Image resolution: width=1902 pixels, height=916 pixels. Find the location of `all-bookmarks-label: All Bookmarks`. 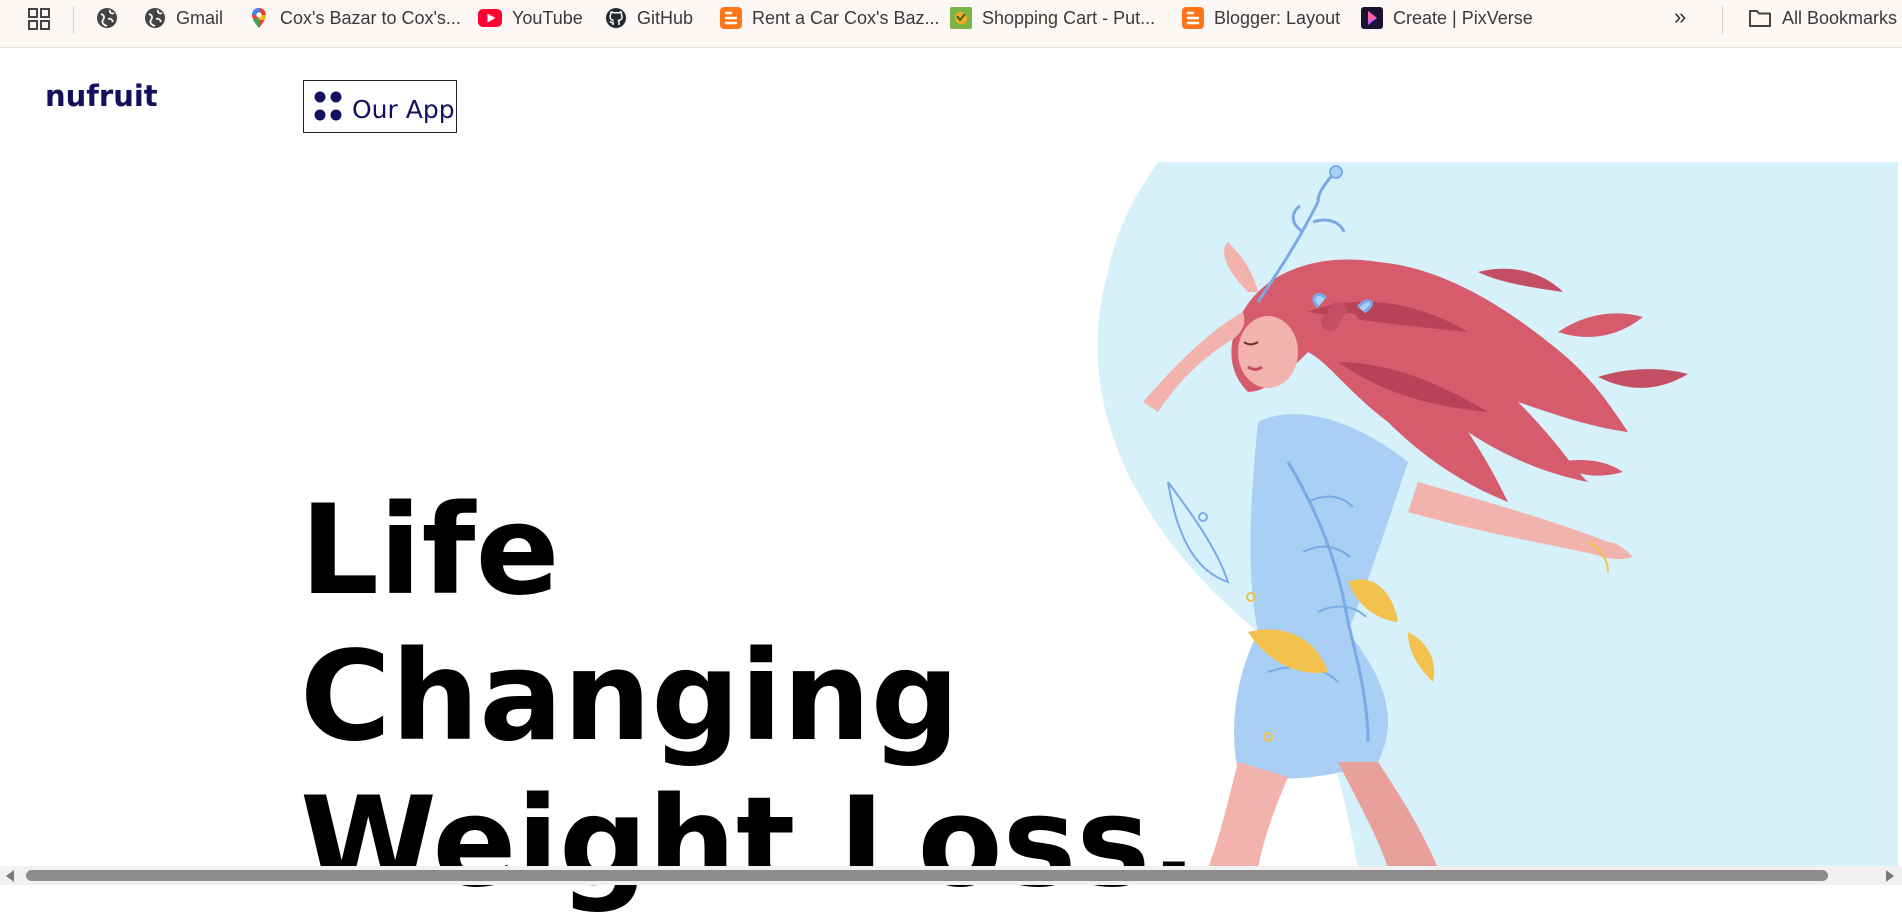

all-bookmarks-label: All Bookmarks is located at coordinates (1840, 17).